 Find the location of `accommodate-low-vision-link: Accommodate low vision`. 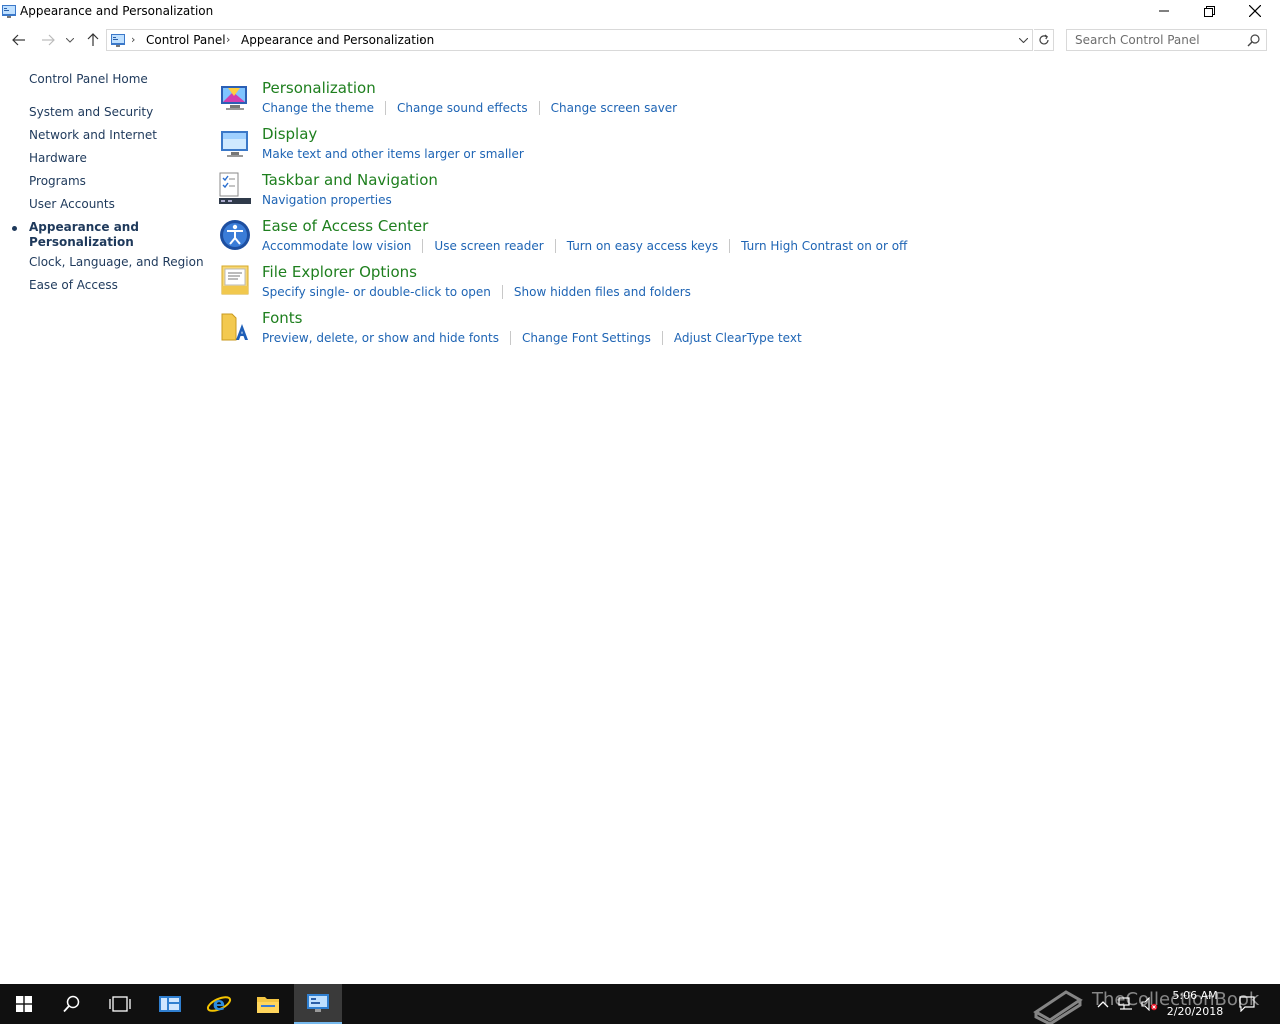

accommodate-low-vision-link: Accommodate low vision is located at coordinates (336, 246).